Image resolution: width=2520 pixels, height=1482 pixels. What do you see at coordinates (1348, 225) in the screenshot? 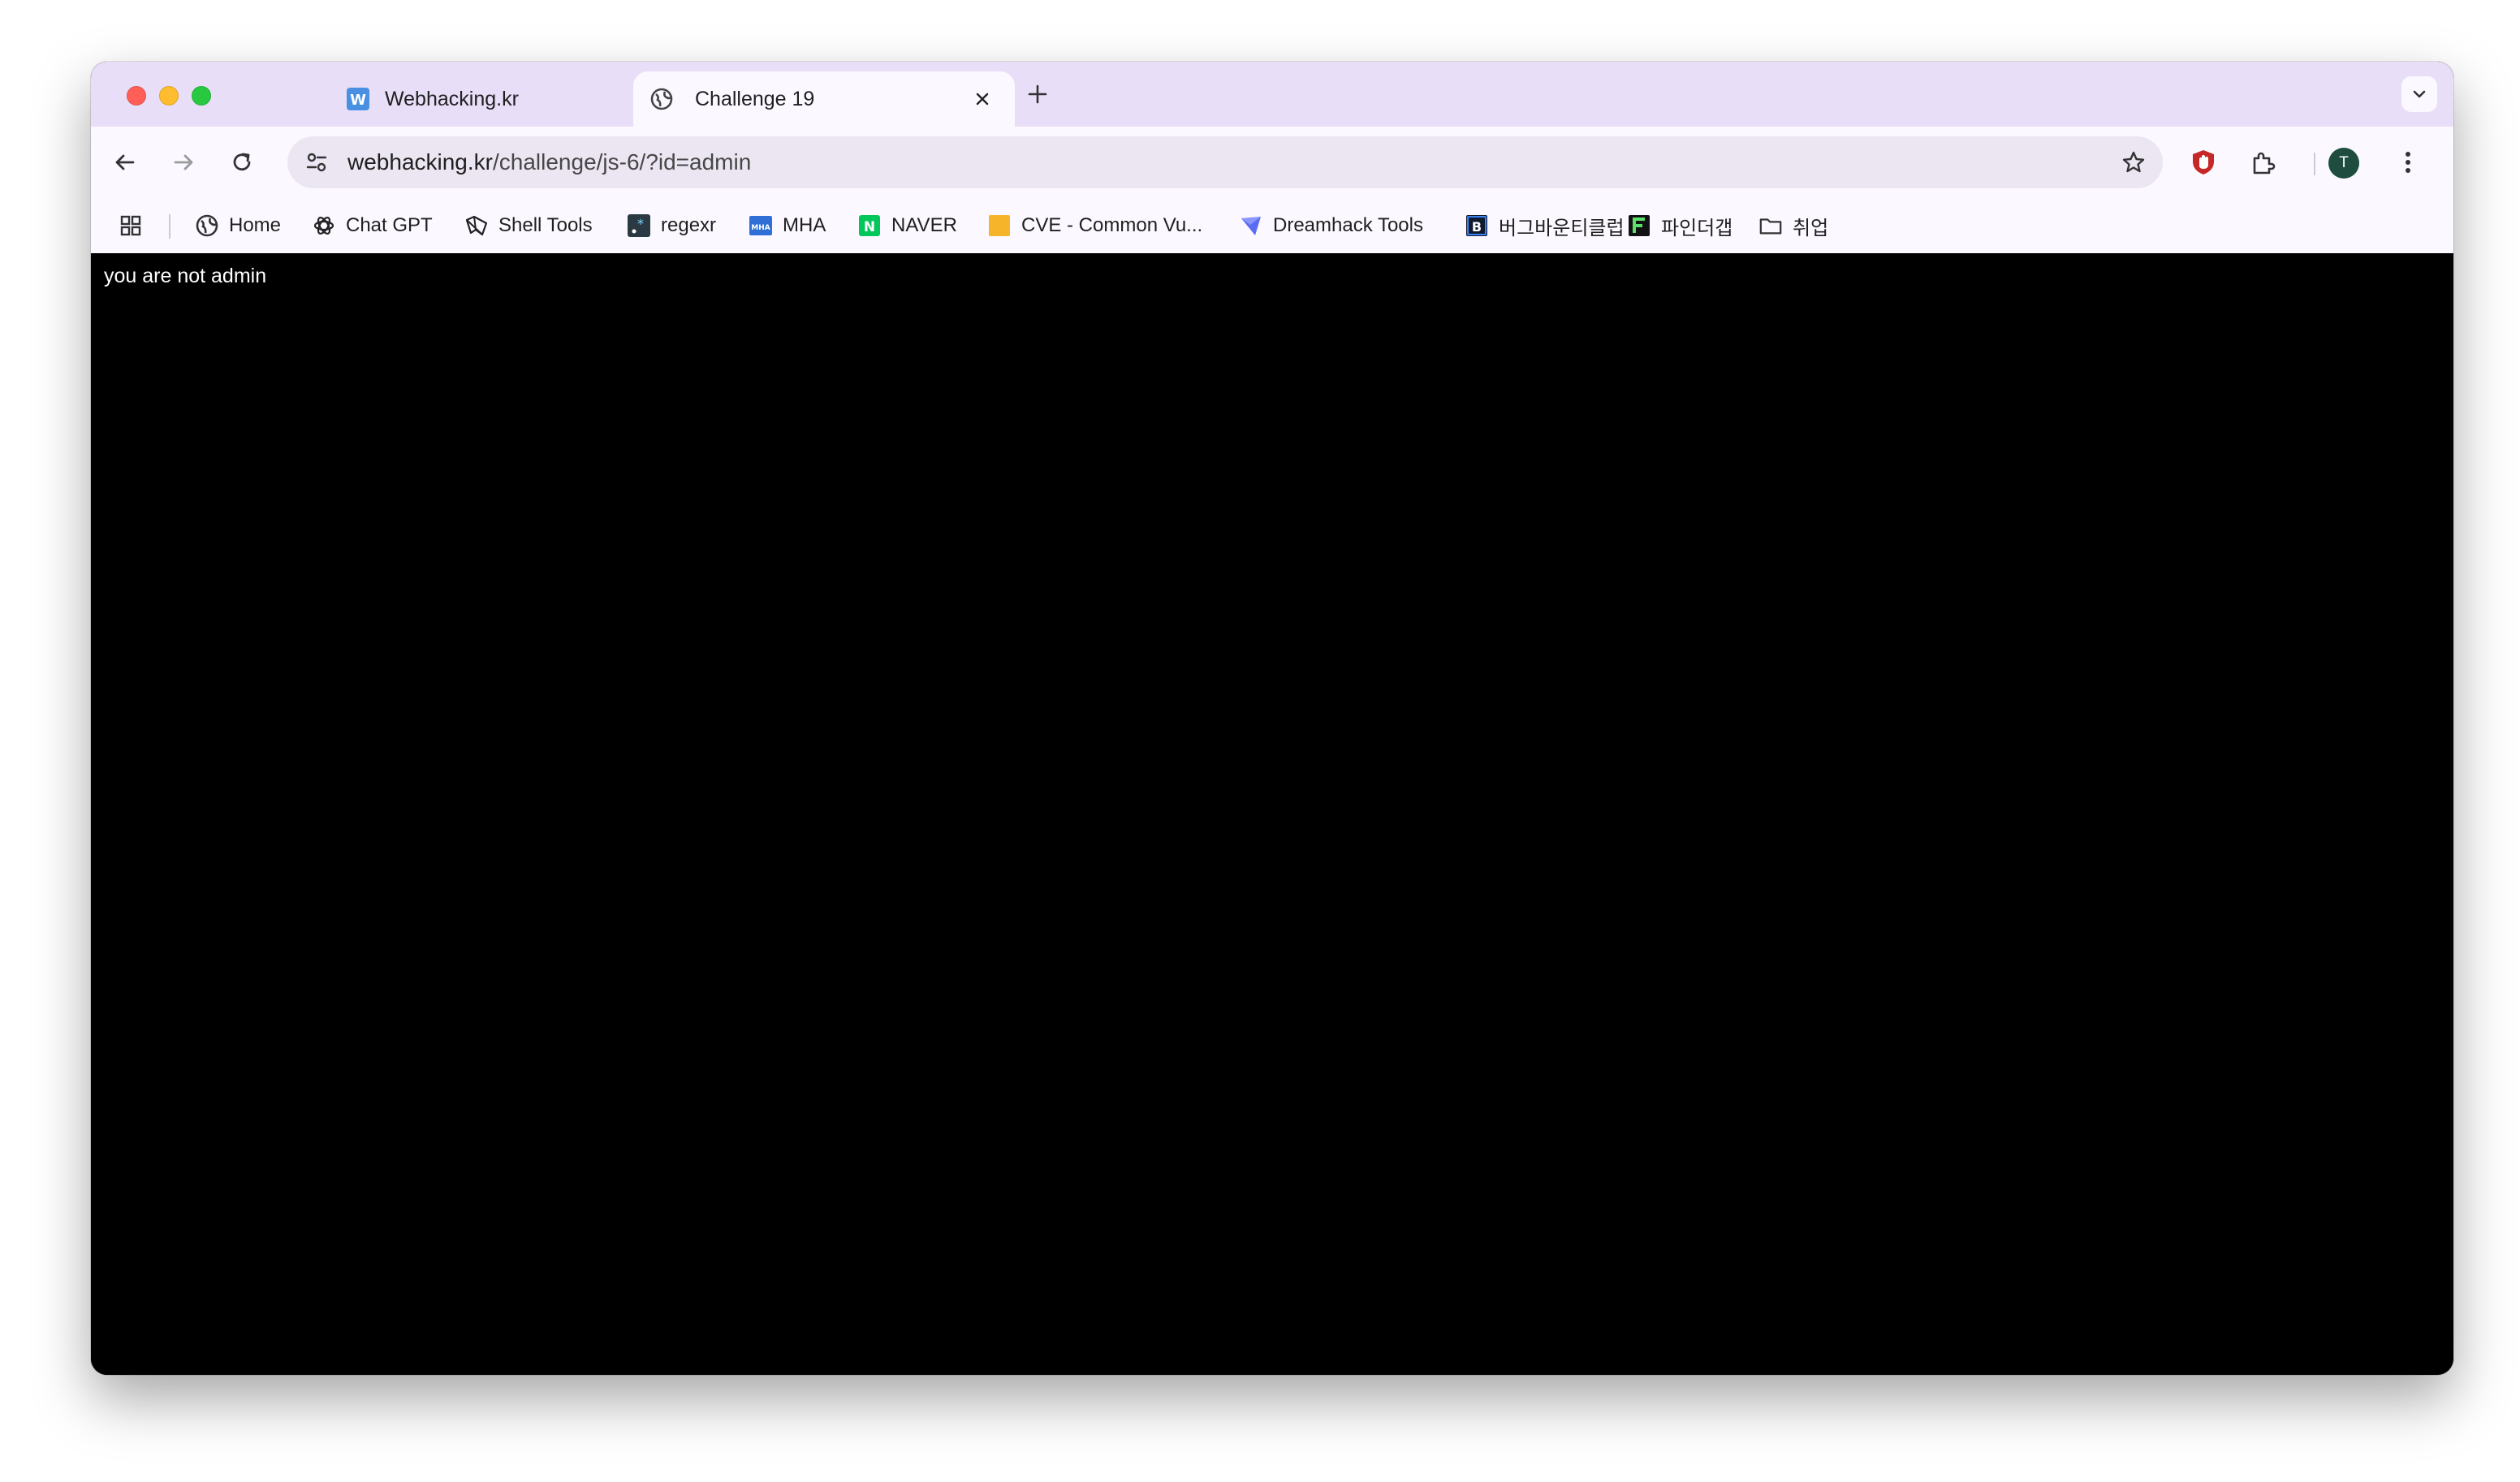
I see `bookmark-label: Dreamhack Tools` at bounding box center [1348, 225].